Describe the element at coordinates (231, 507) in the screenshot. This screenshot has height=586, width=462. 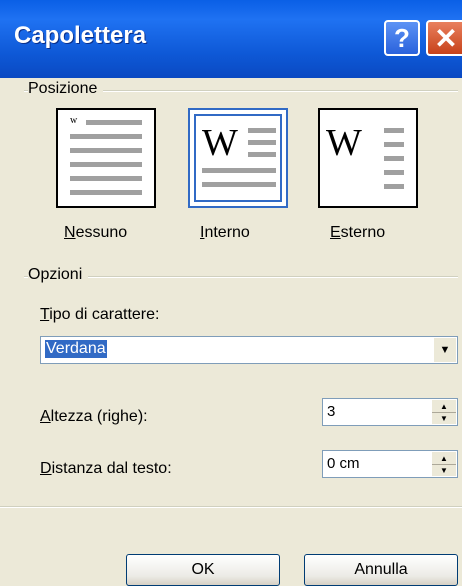
I see `separator` at that location.